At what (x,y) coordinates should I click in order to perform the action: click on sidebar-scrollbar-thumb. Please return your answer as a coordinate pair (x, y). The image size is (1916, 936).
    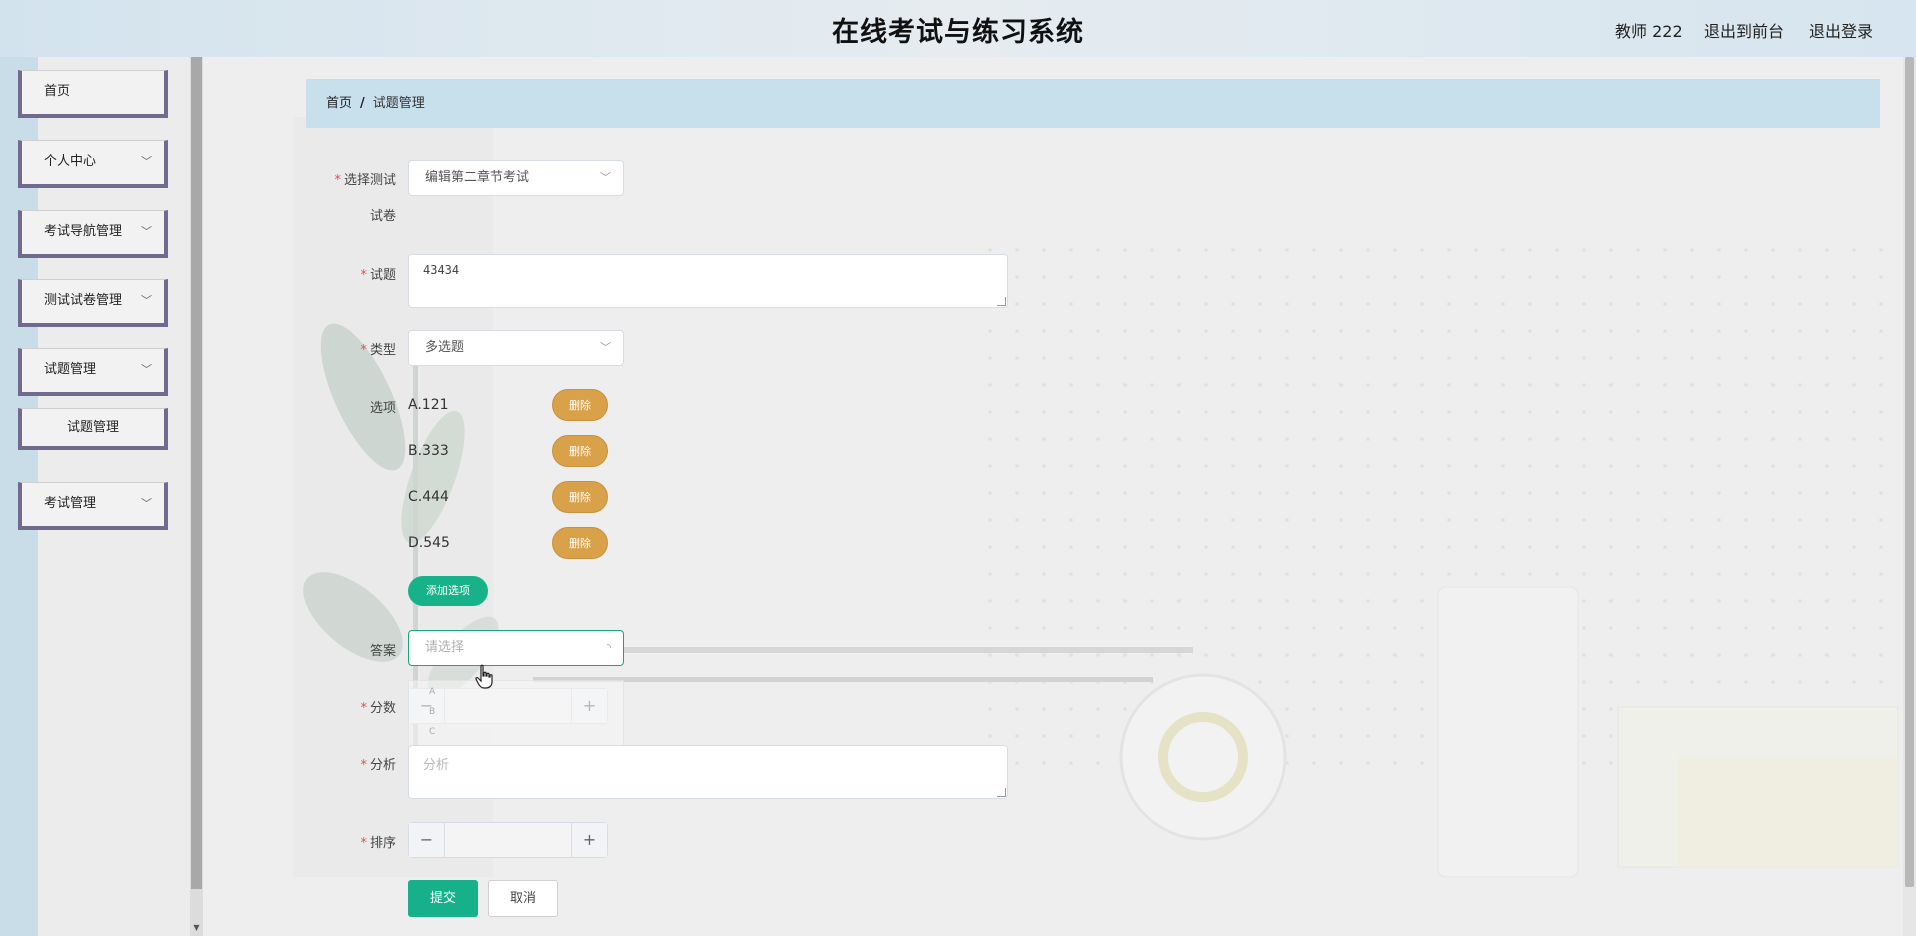
    Looking at the image, I should click on (196, 473).